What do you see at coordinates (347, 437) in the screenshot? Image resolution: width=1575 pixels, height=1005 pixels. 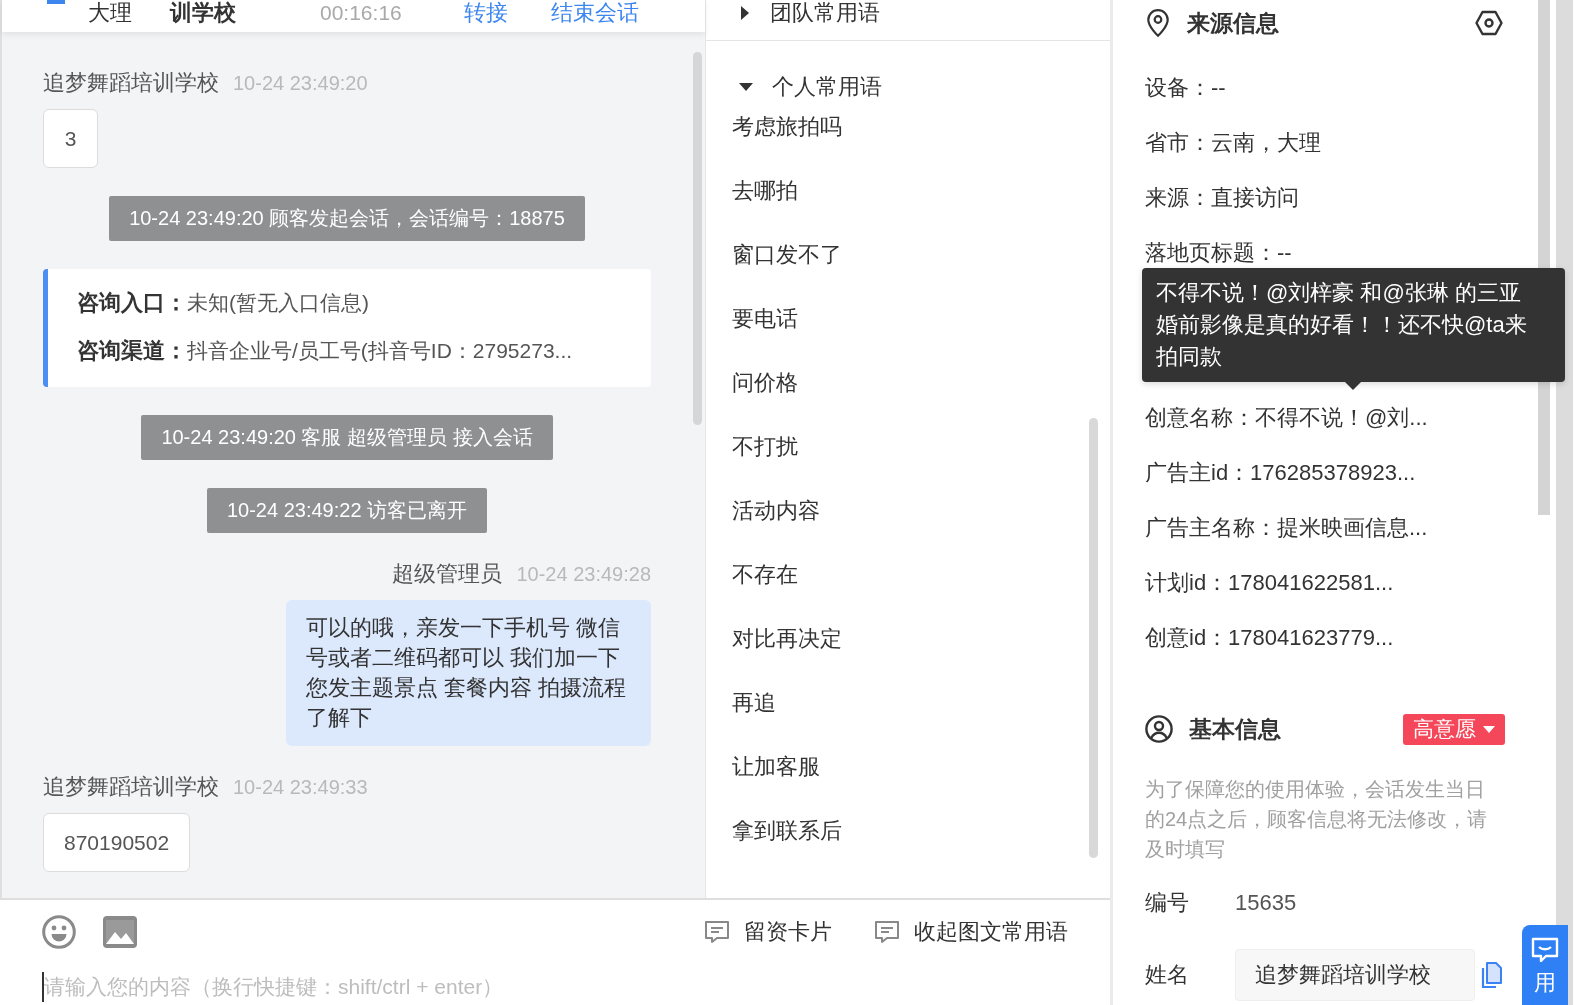 I see `system-notice: 10-24 23:49:20 客服 超级管理员 接入会话` at bounding box center [347, 437].